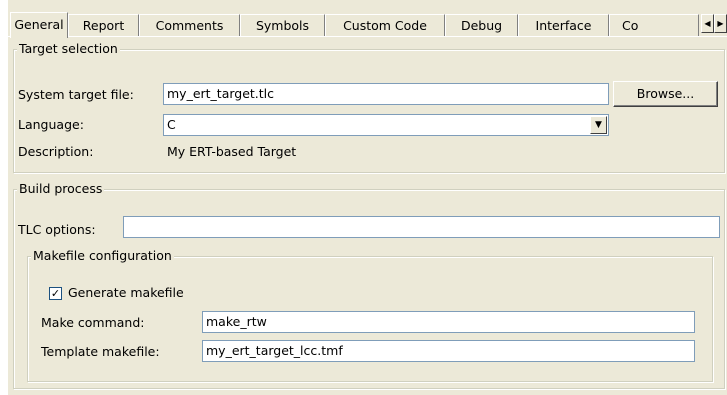  Describe the element at coordinates (654, 25) in the screenshot. I see `tab-code-generation-partial: Co` at that location.